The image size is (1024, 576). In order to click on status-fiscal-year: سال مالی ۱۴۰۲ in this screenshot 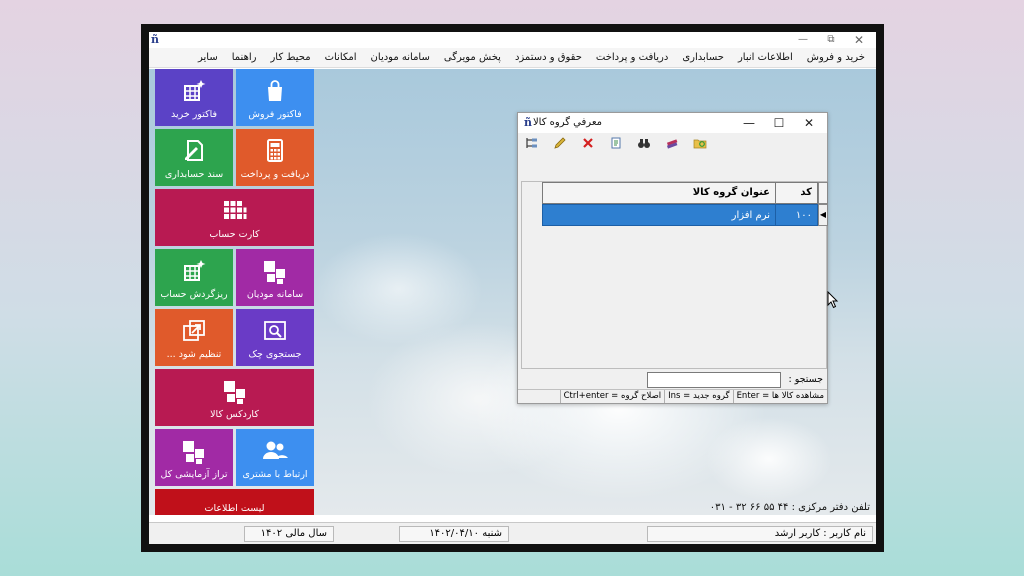, I will do `click(289, 534)`.